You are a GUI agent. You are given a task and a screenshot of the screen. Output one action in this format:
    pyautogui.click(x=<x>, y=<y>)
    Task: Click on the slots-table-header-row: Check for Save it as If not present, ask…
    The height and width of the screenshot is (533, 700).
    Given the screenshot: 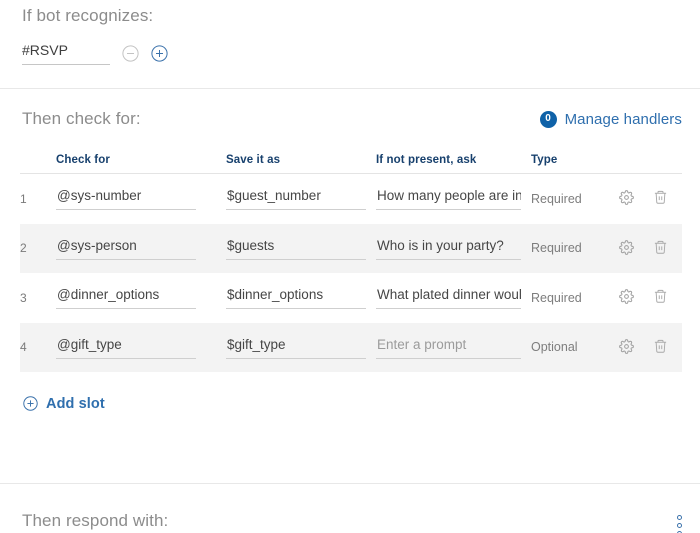 What is the action you would take?
    pyautogui.click(x=351, y=163)
    